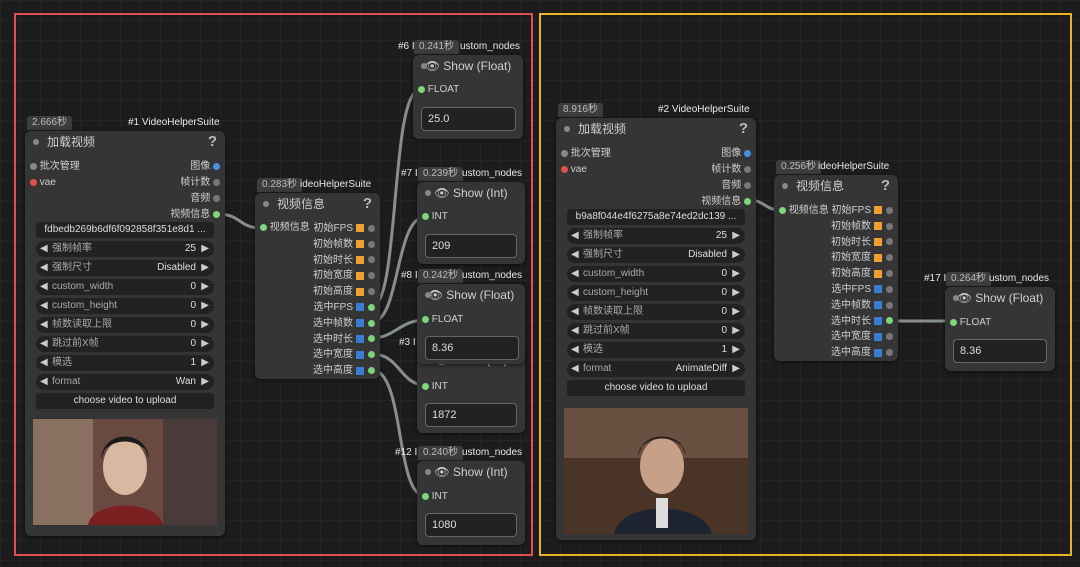  I want to click on widget-custom-width: ◀ custom_width 0 ▶, so click(125, 287).